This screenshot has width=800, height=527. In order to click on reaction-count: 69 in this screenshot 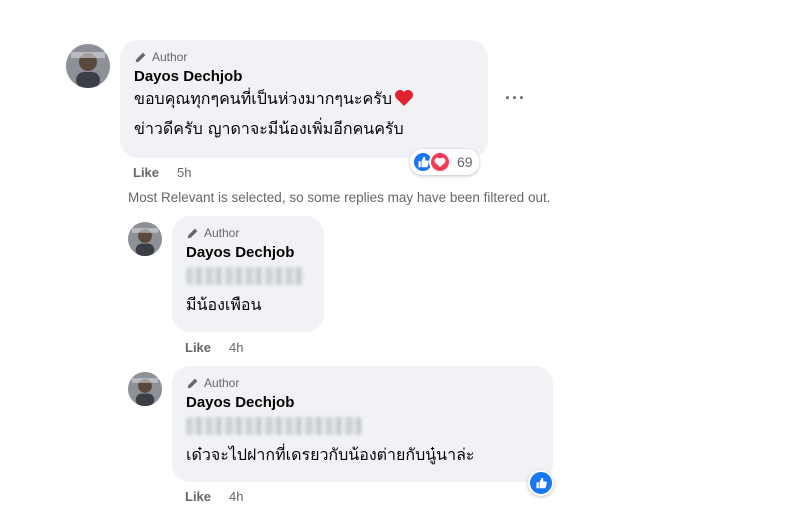, I will do `click(465, 162)`.